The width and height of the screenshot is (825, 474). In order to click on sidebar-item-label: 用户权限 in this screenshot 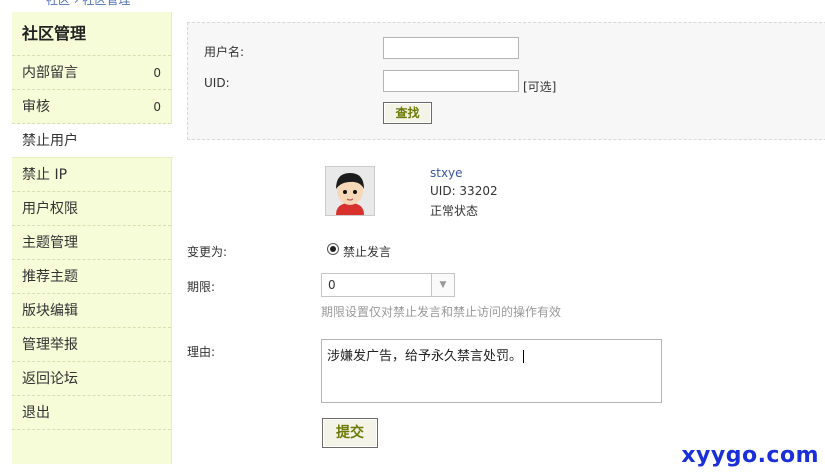, I will do `click(50, 209)`.